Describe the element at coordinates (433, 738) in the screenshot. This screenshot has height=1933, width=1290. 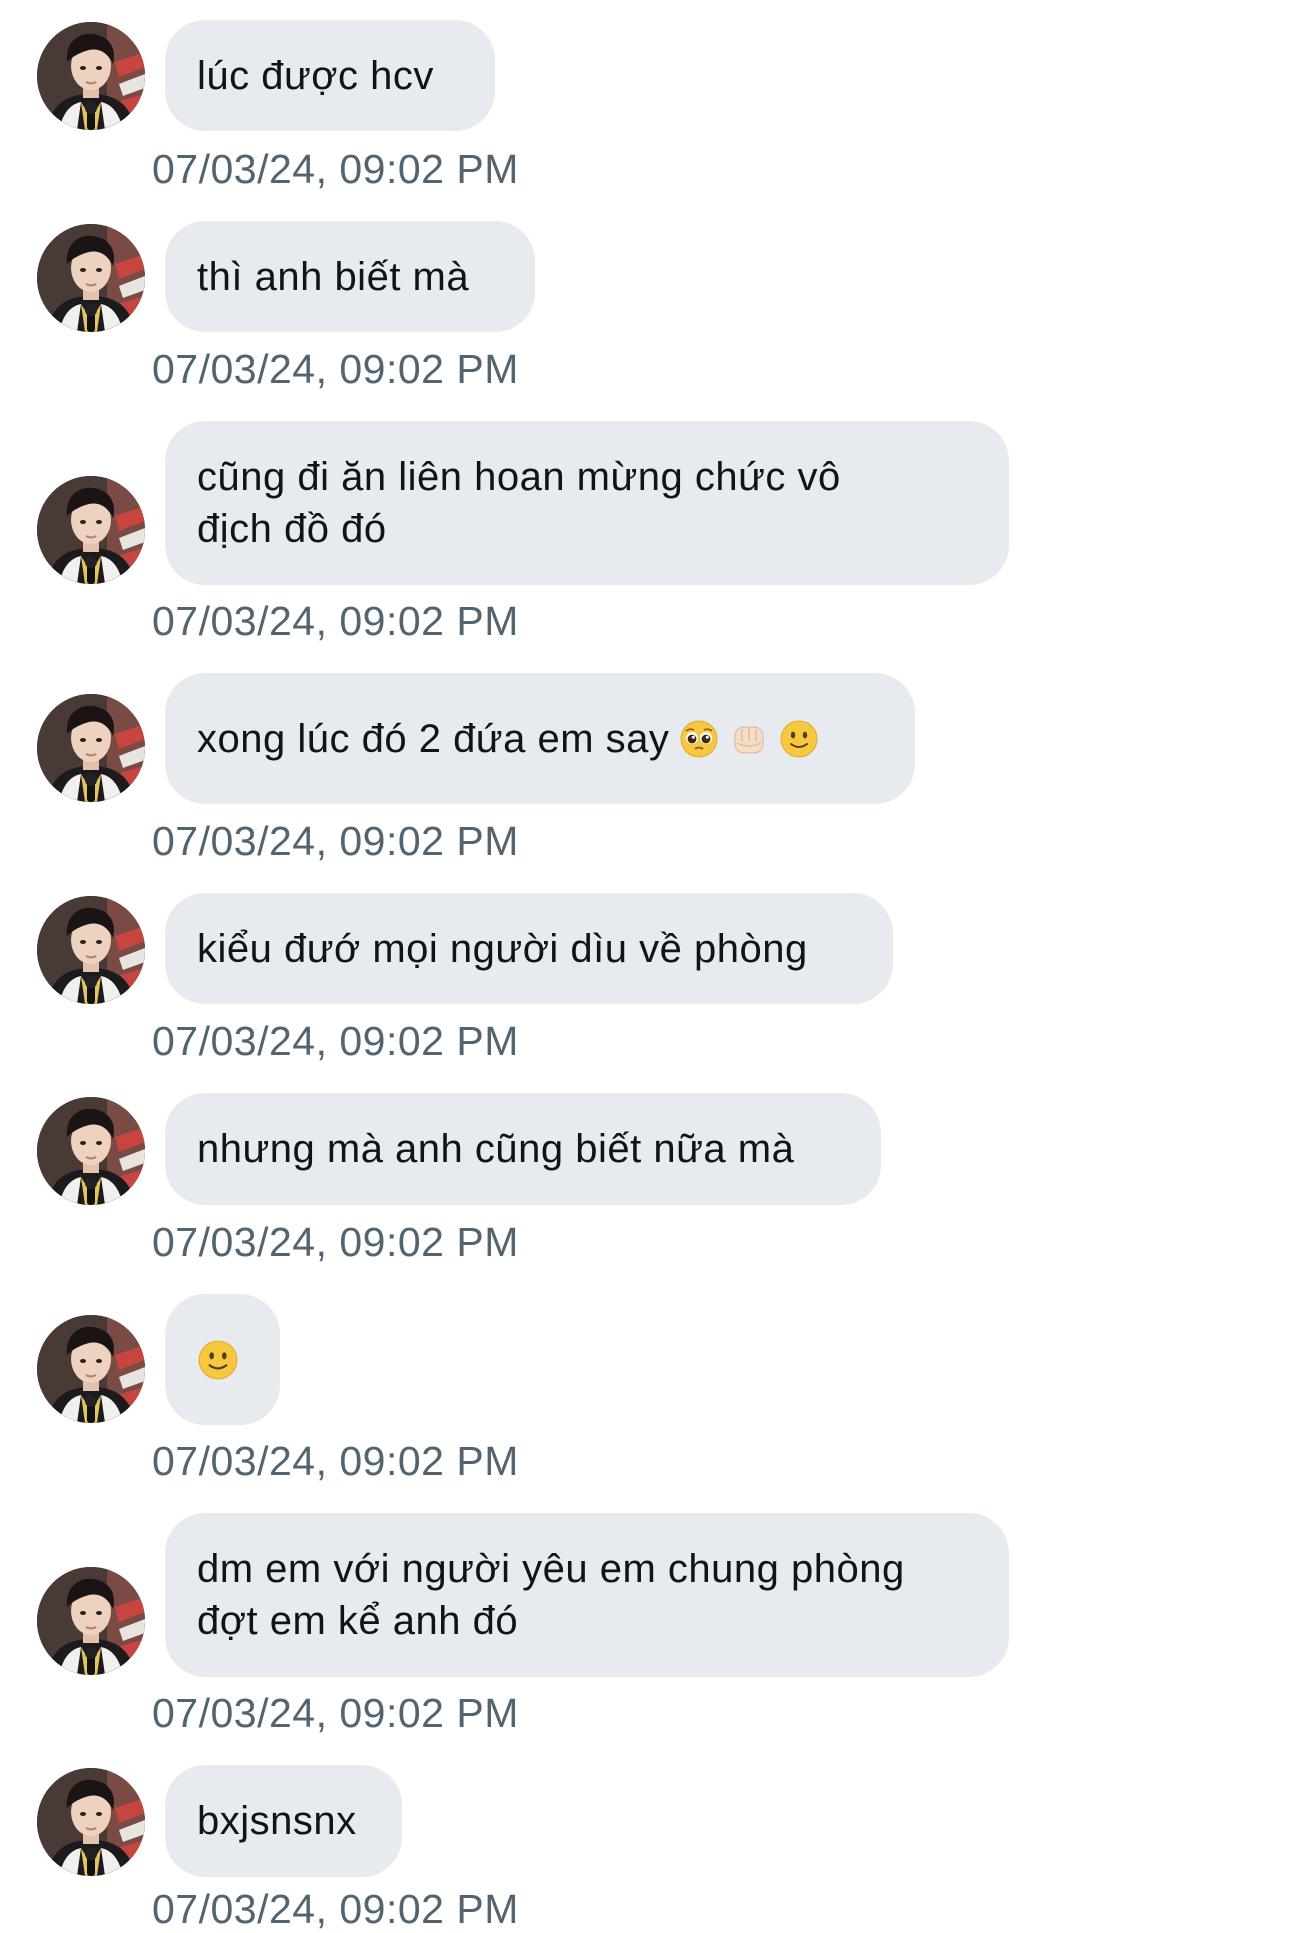
I see `message-text: xong lúc đó 2 đứa em say` at that location.